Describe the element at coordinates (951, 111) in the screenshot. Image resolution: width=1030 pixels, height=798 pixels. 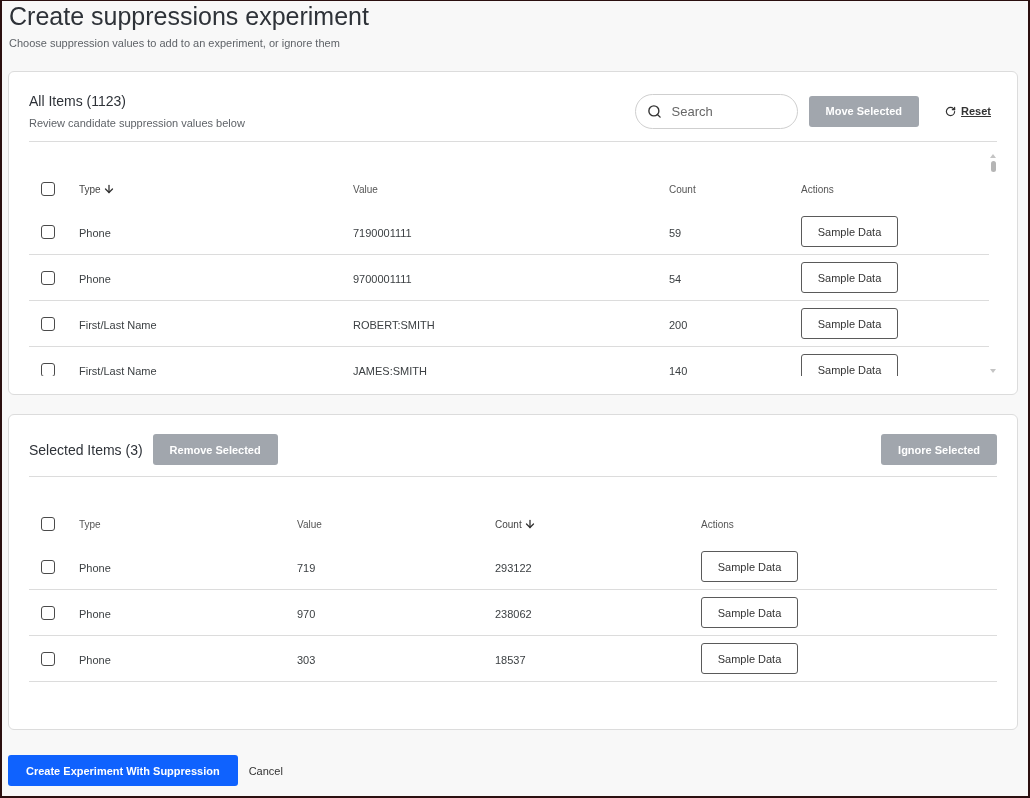
I see `reset-icon` at that location.